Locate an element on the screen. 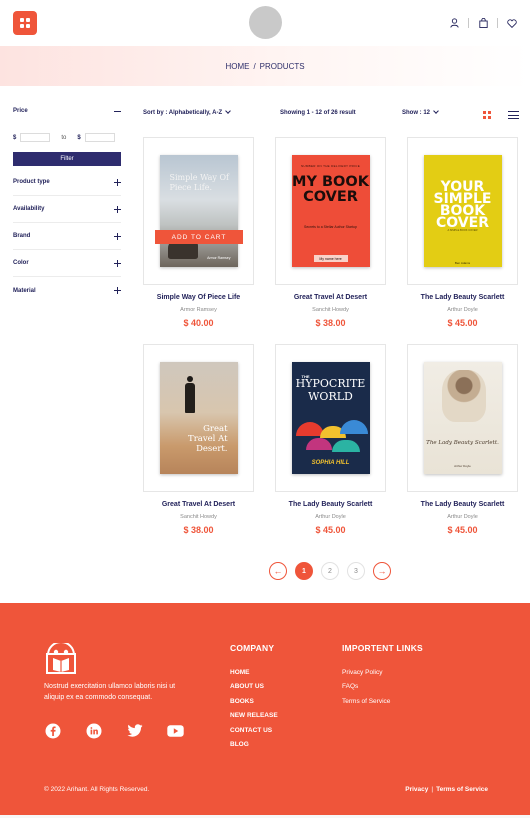  cover-byline: My name here is located at coordinates (330, 258).